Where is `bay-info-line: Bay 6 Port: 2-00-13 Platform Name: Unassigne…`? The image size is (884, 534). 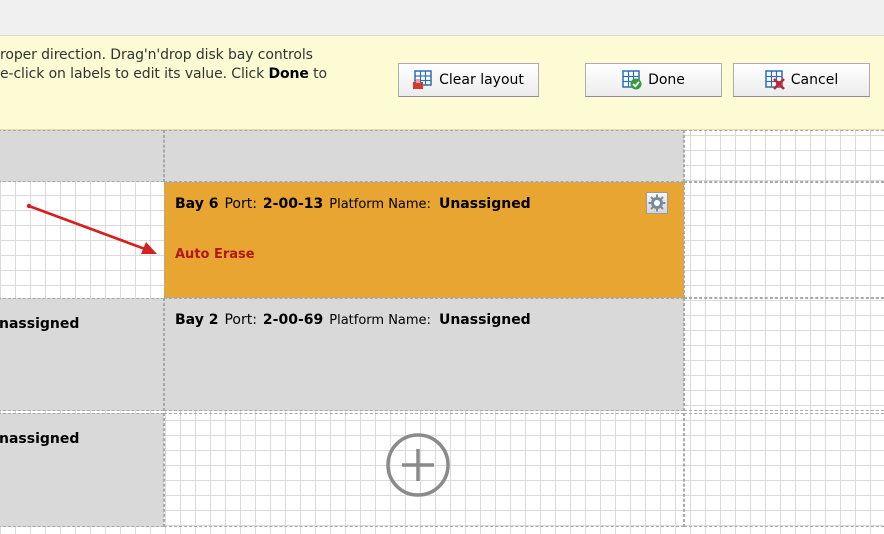
bay-info-line: Bay 6 Port: 2-00-13 Platform Name: Unassigne… is located at coordinates (353, 204).